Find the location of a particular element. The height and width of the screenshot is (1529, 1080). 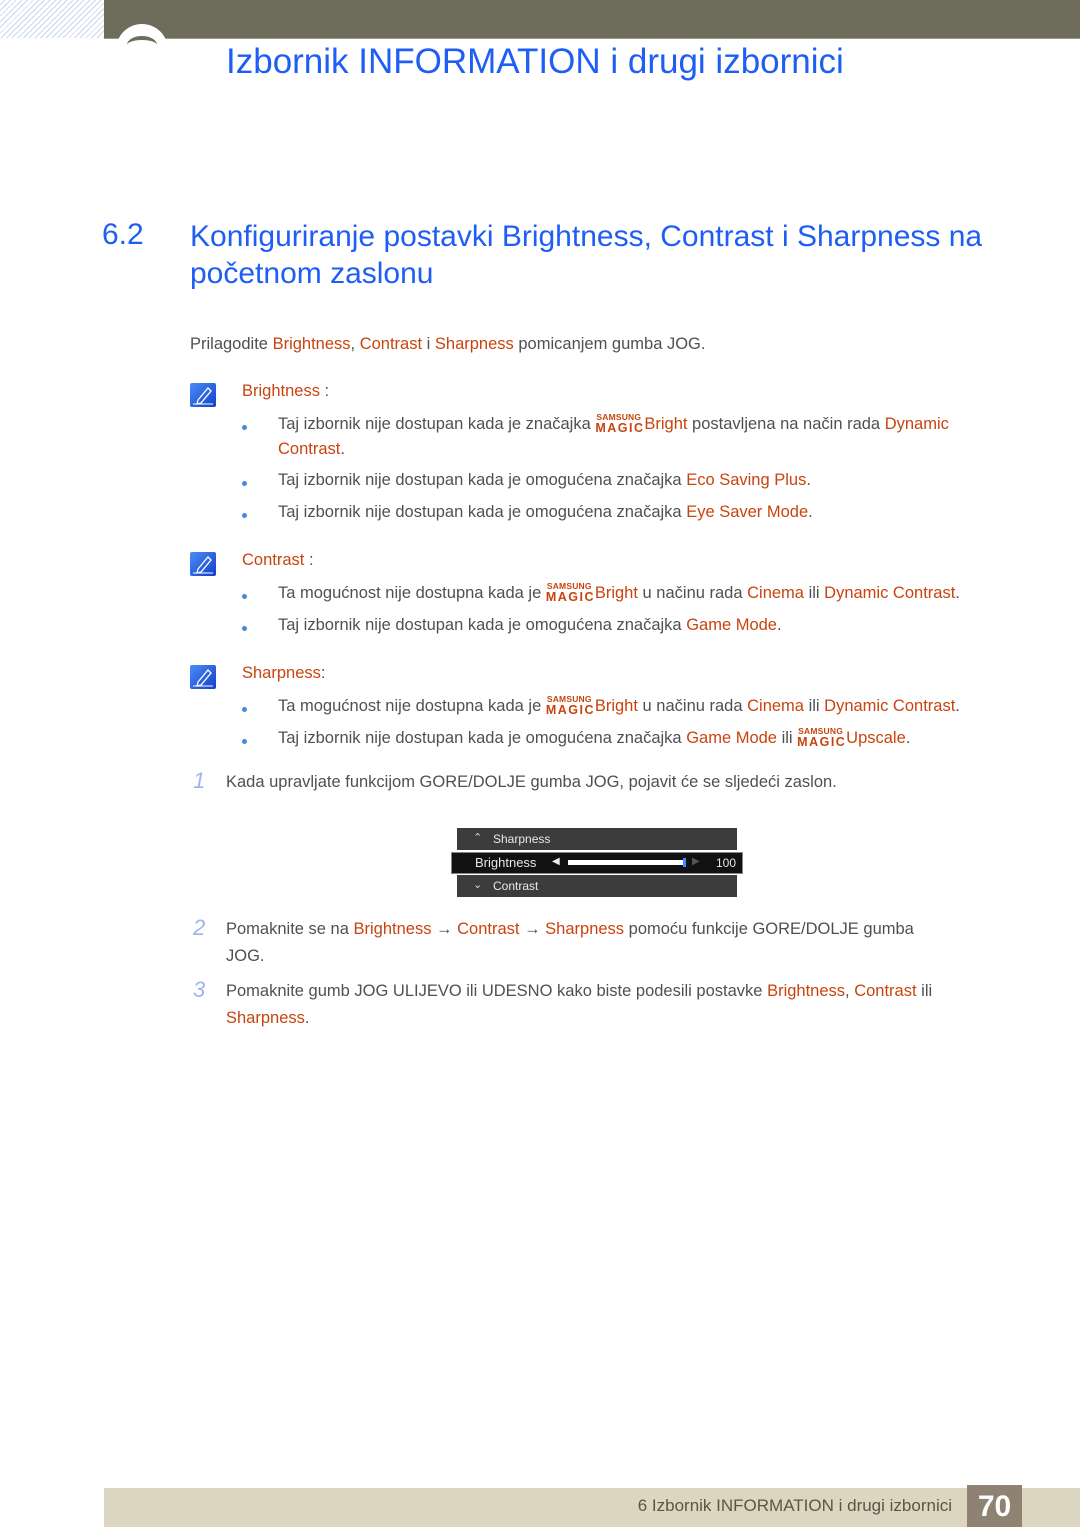

text: pomicanjem gumba JOG. is located at coordinates (609, 344).